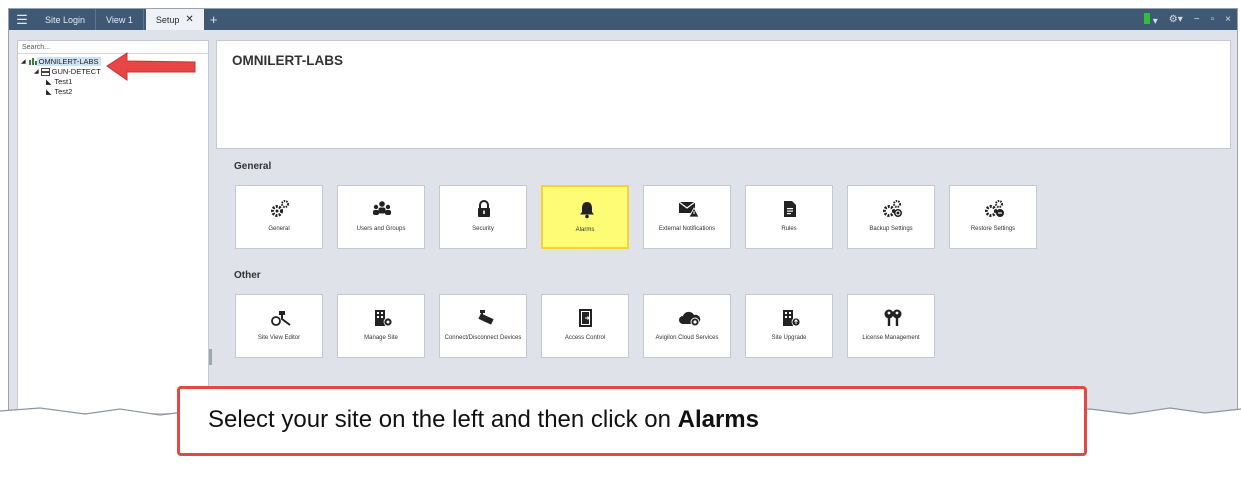 The image size is (1241, 481). What do you see at coordinates (381, 229) in the screenshot?
I see `tile-label: Users and Groups` at bounding box center [381, 229].